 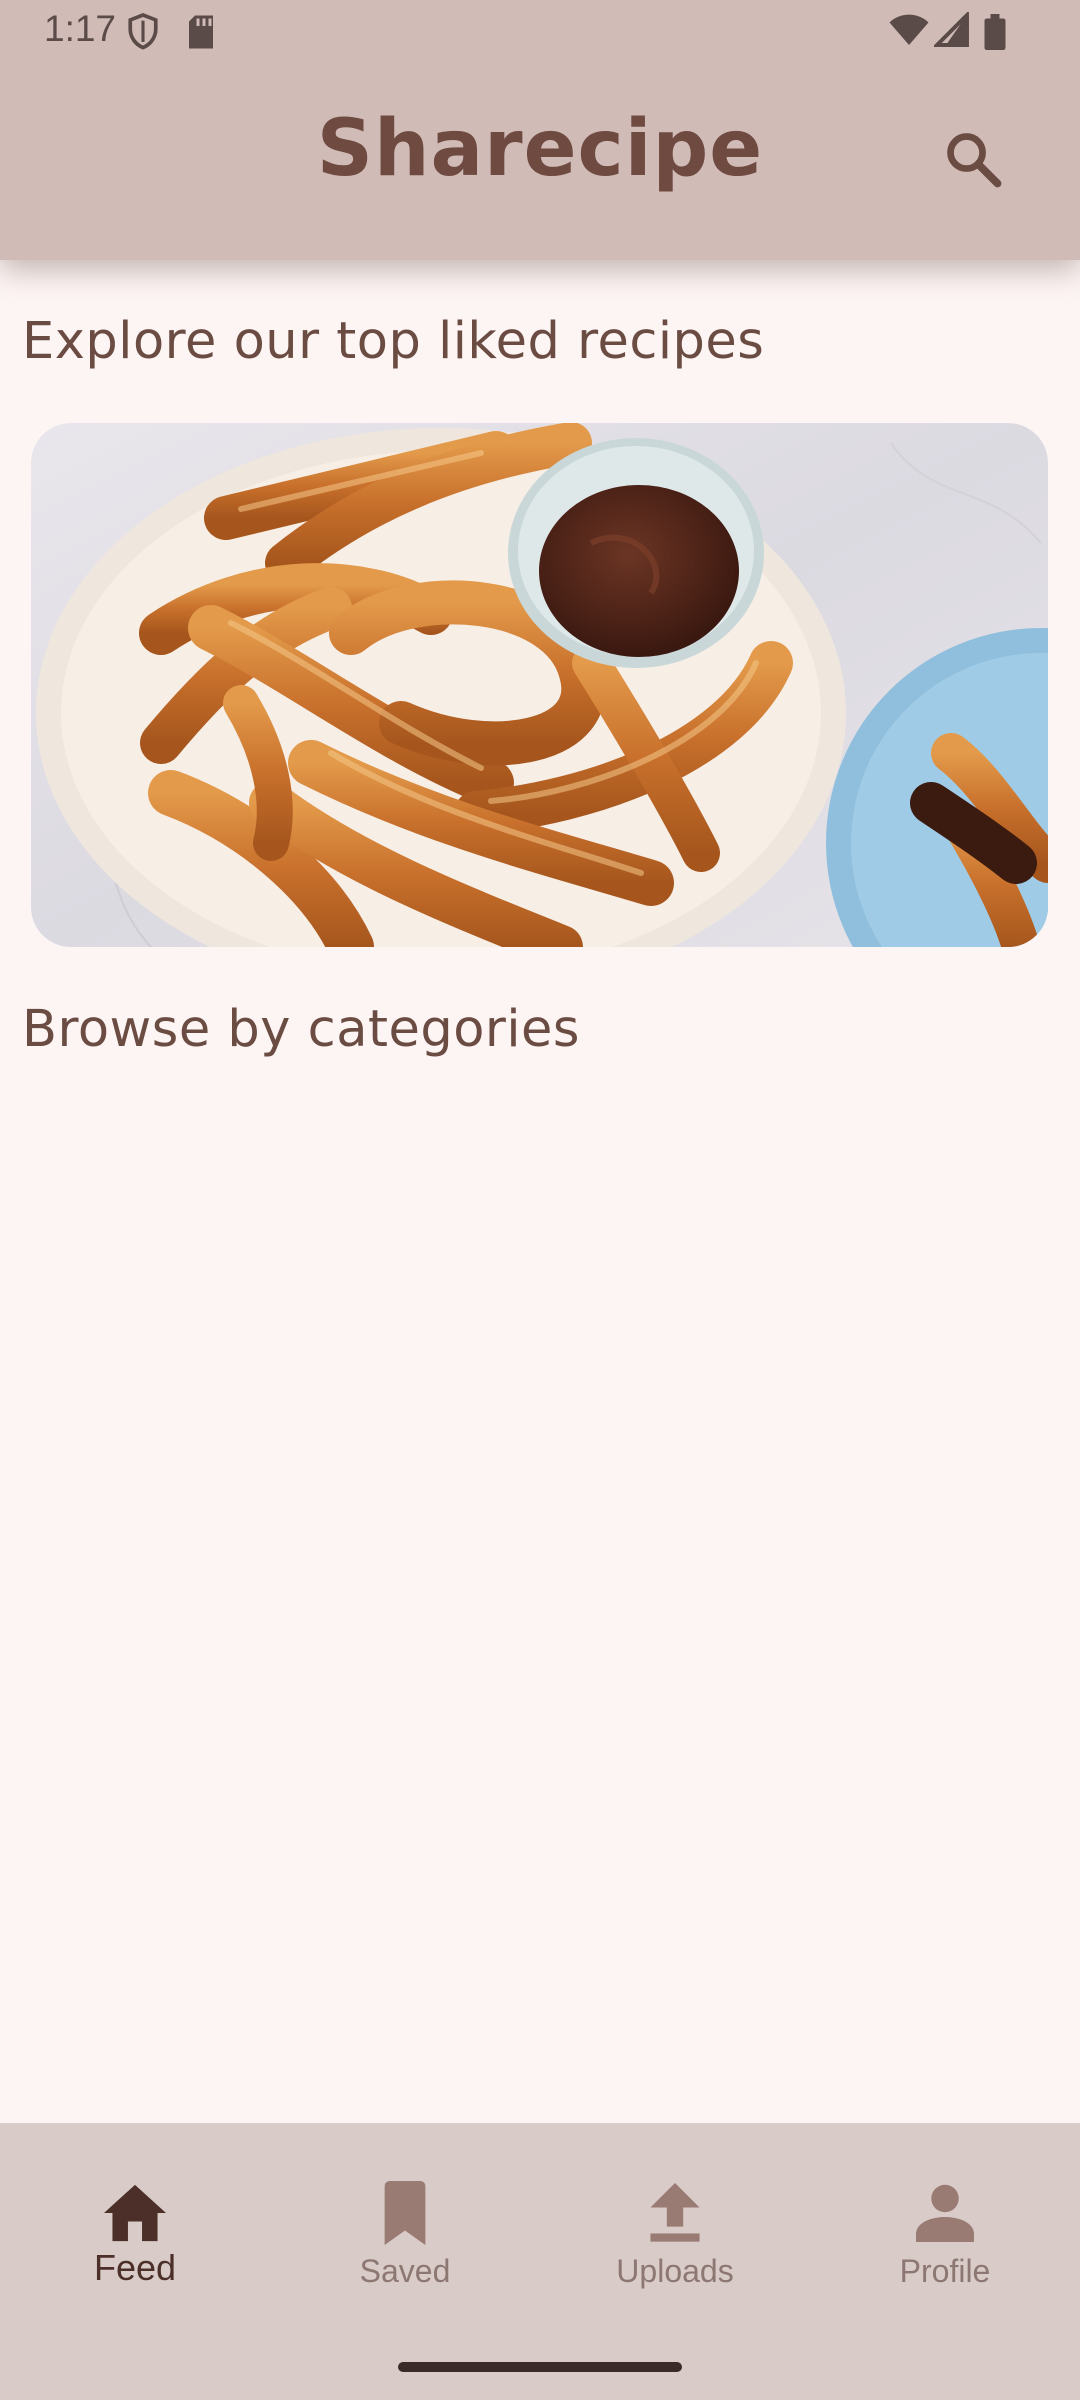 I want to click on search-button, so click(x=973, y=161).